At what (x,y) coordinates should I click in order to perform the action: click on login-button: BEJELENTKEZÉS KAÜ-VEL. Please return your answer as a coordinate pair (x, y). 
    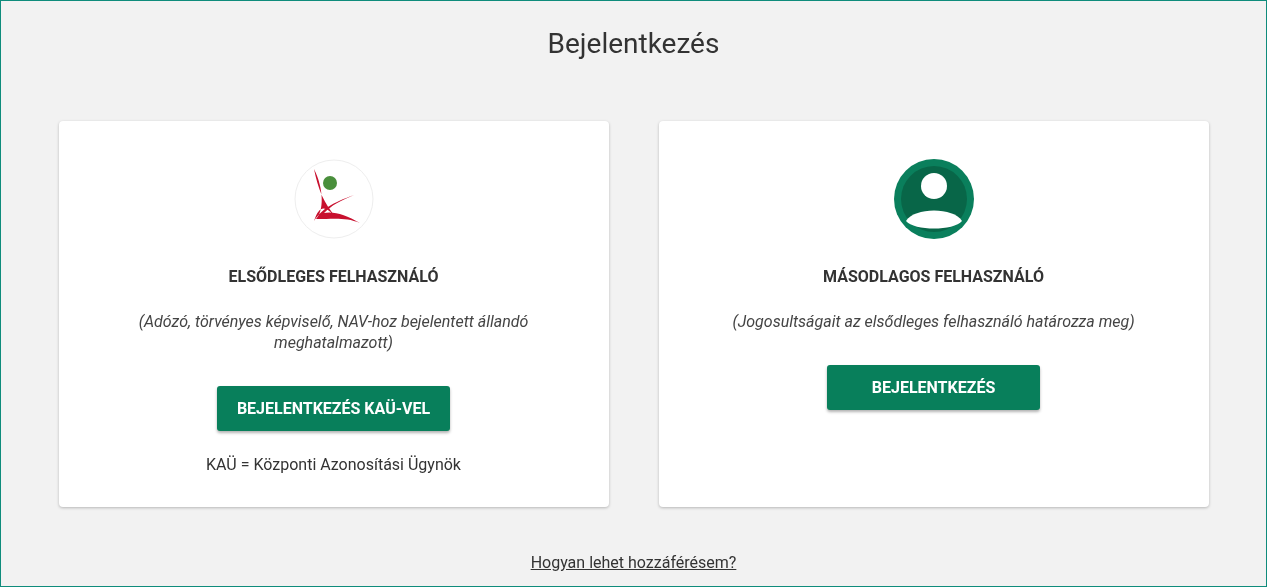
    Looking at the image, I should click on (333, 408).